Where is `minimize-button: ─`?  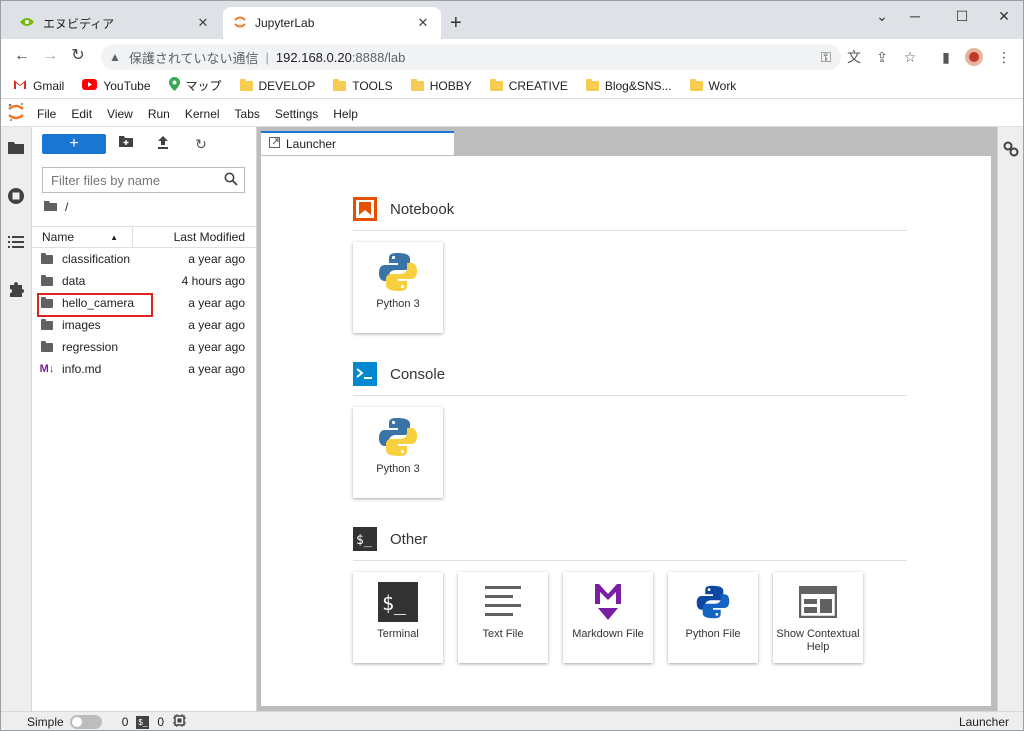
minimize-button: ─ is located at coordinates (915, 16).